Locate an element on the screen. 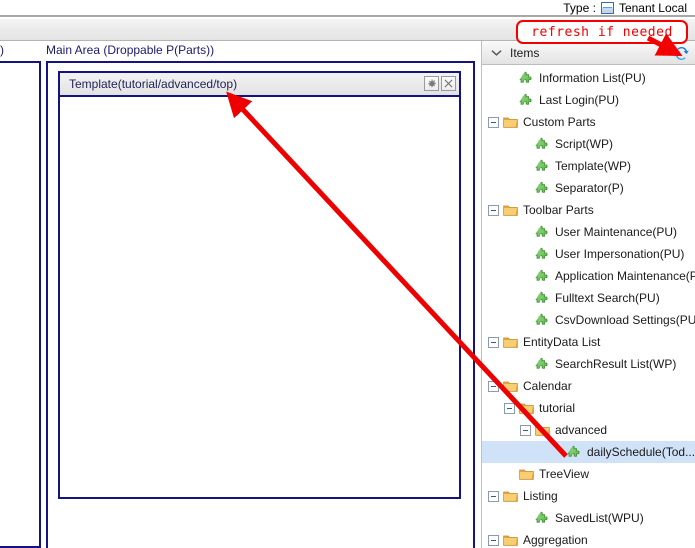  tree-item-12: EntityData List is located at coordinates (588, 342).